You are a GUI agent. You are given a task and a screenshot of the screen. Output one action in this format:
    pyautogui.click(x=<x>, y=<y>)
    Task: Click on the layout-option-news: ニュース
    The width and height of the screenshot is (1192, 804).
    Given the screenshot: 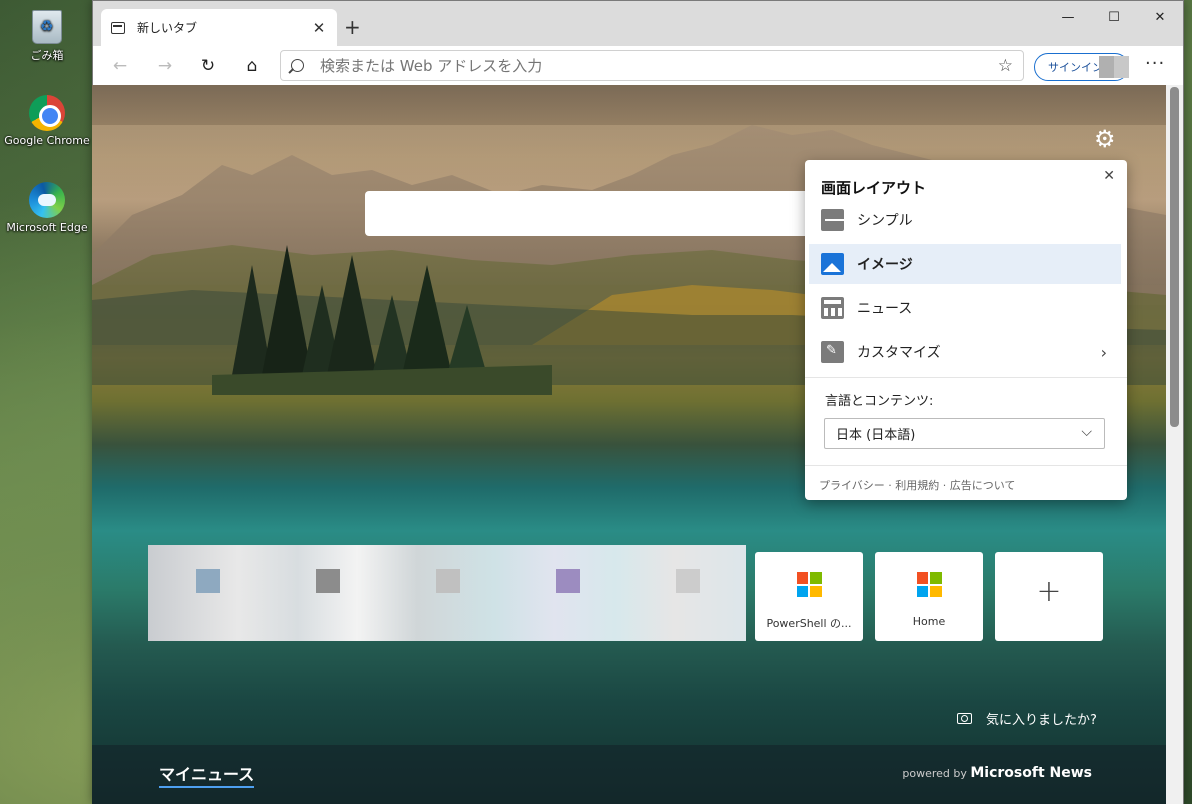 What is the action you would take?
    pyautogui.click(x=965, y=308)
    